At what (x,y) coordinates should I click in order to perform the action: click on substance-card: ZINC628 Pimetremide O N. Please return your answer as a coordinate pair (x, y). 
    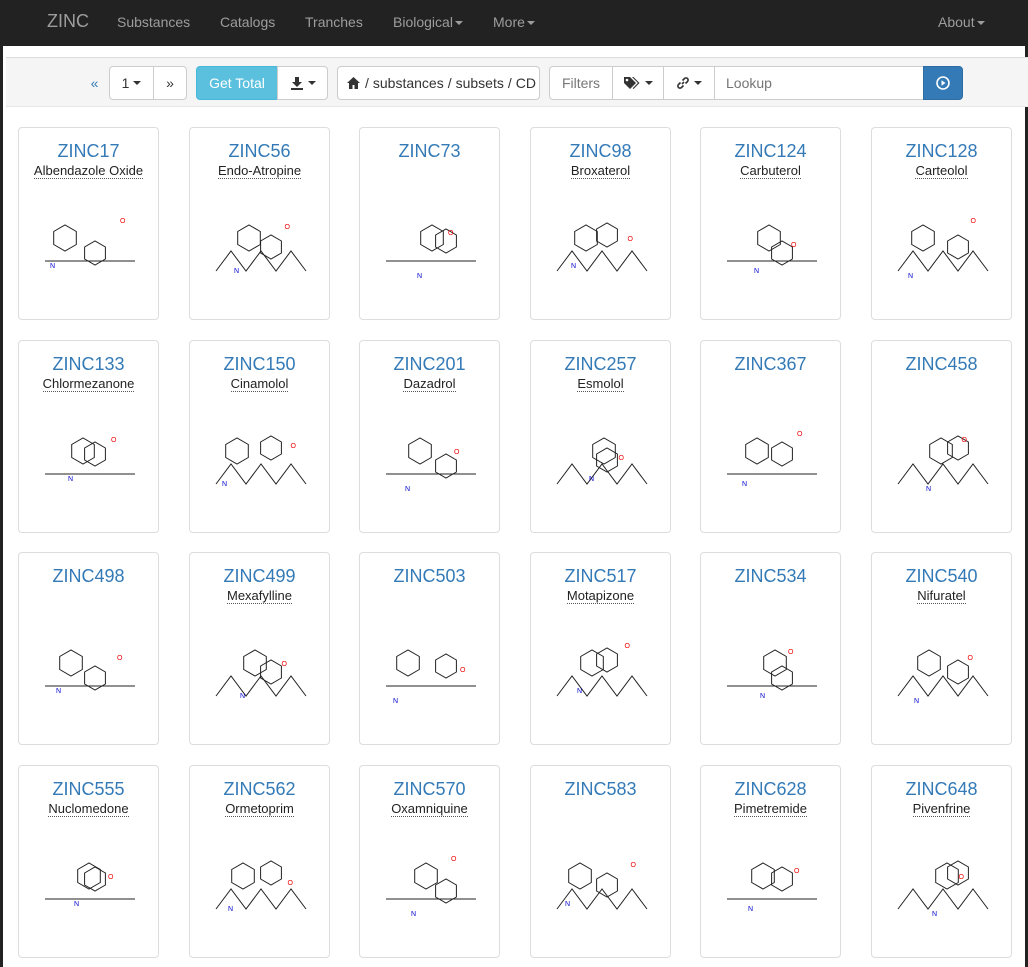
    Looking at the image, I should click on (770, 861).